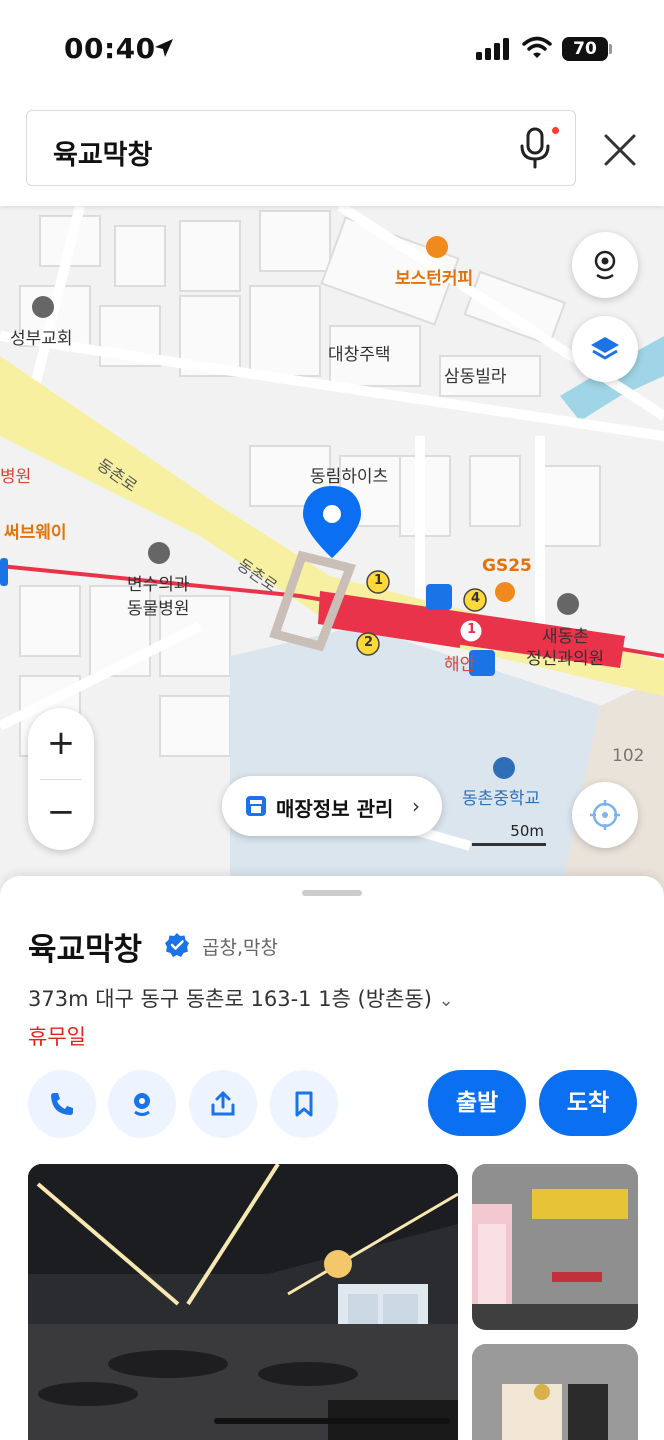 The image size is (664, 1440). I want to click on map-label-boston-coffee: 보스턴커피, so click(434, 276).